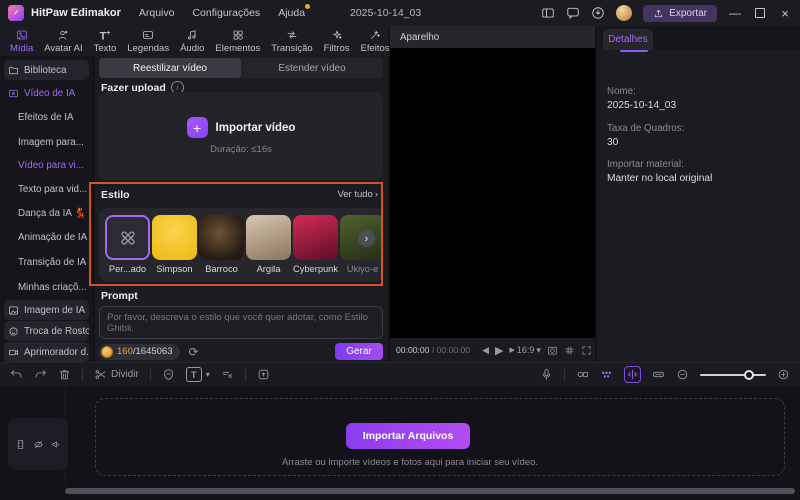 The image size is (800, 500). Describe the element at coordinates (241, 136) in the screenshot. I see `upload-dropzone: + Importar vídeo Duração: ≤16s` at that location.